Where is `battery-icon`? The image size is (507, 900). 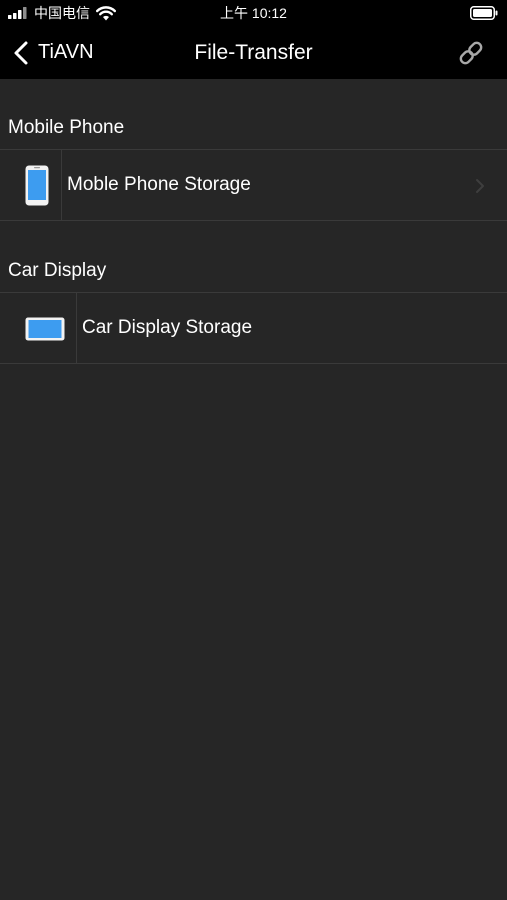 battery-icon is located at coordinates (484, 13).